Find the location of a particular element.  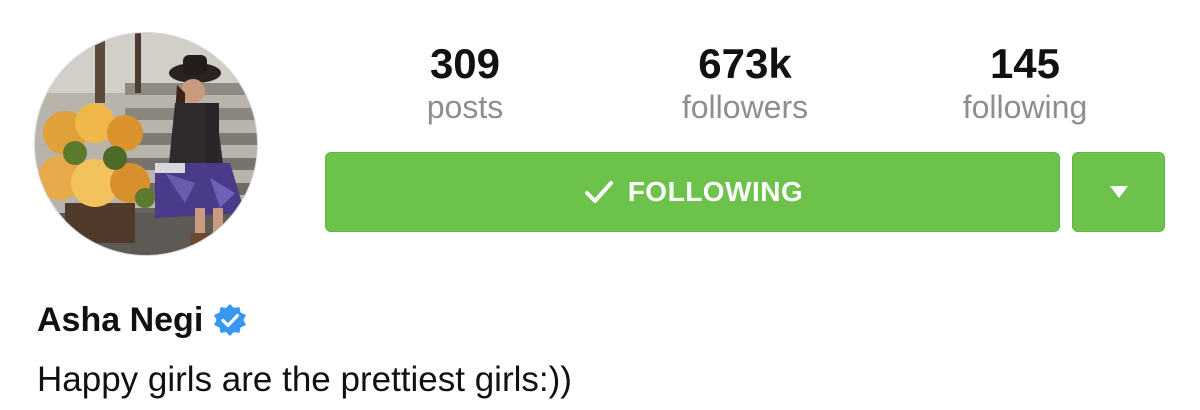

profile-name: Asha Negi is located at coordinates (120, 320).